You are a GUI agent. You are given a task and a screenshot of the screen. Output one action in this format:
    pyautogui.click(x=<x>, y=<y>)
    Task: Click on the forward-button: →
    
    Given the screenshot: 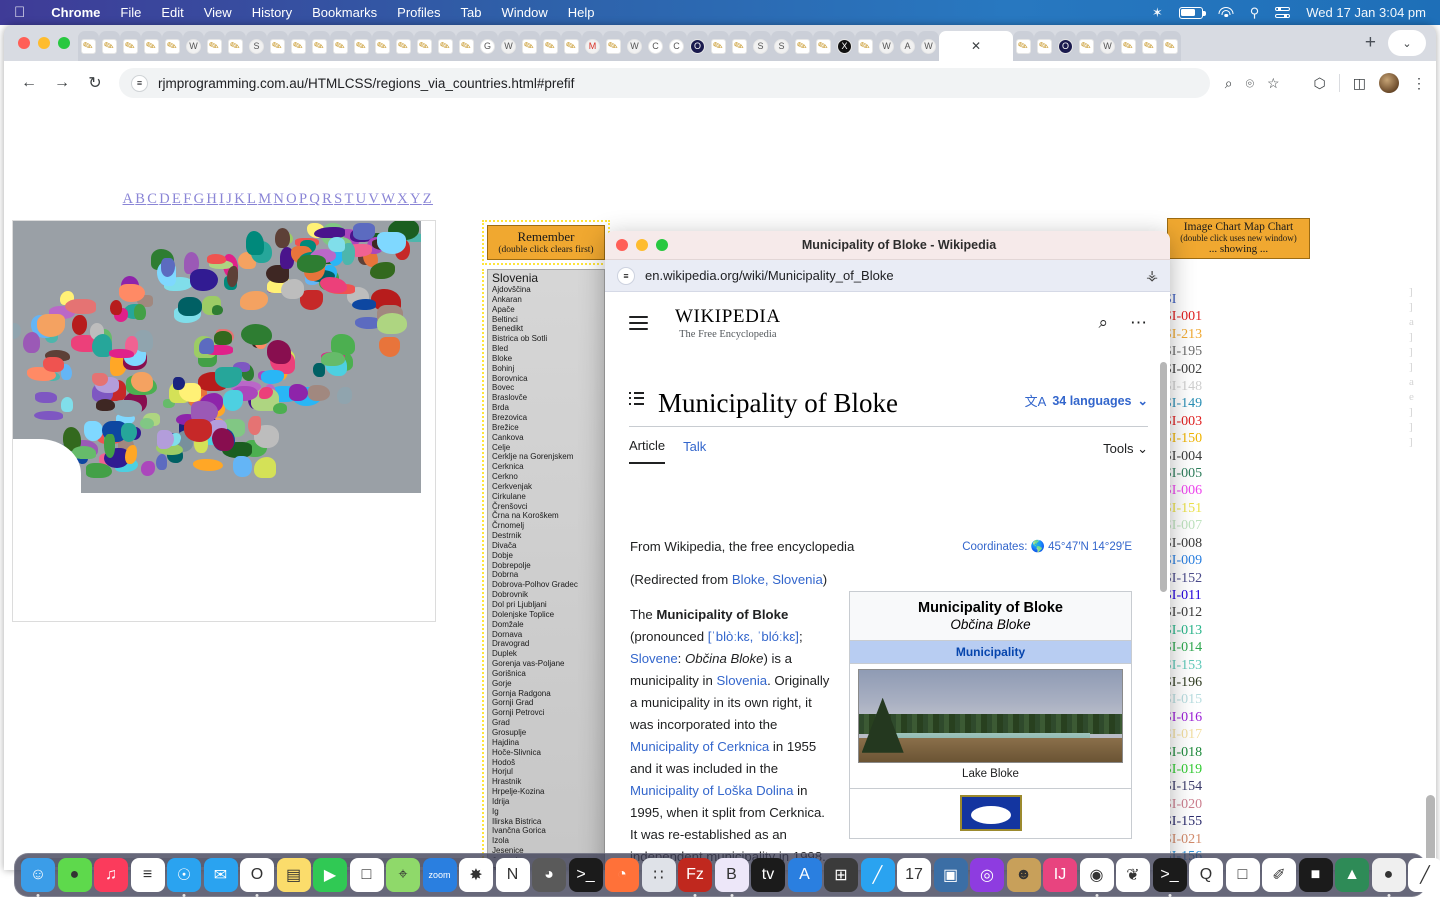 What is the action you would take?
    pyautogui.click(x=62, y=83)
    